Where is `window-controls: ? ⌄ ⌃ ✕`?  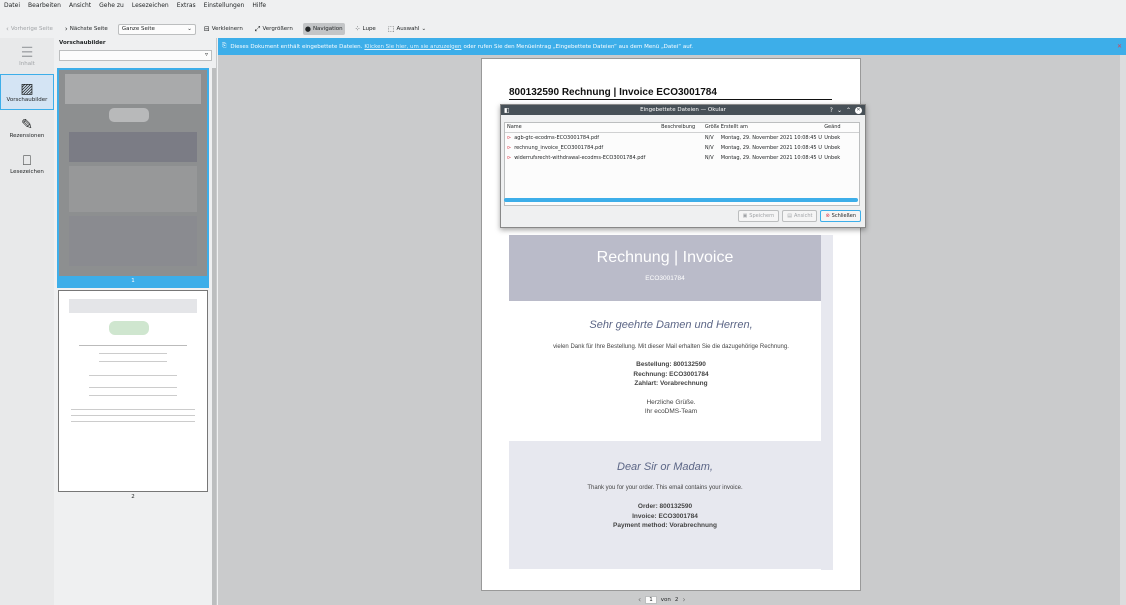 window-controls: ? ⌄ ⌃ ✕ is located at coordinates (846, 110).